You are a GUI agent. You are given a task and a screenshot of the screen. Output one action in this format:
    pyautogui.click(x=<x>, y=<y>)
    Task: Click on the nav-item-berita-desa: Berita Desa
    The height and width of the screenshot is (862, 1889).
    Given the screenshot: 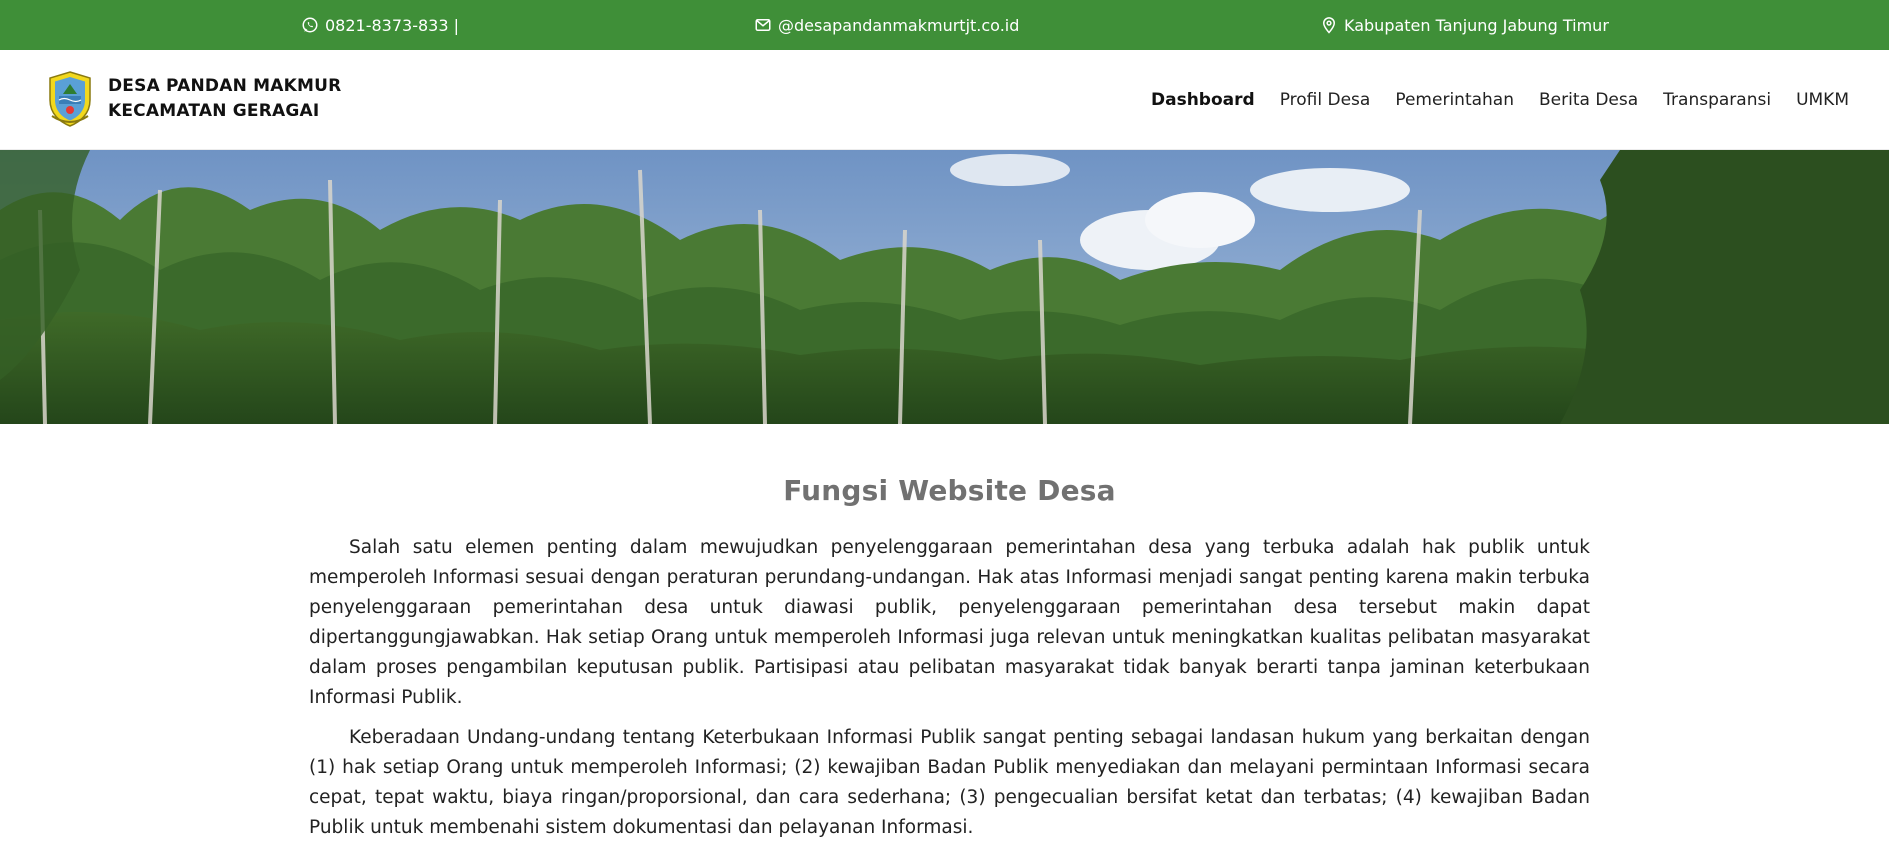 What is the action you would take?
    pyautogui.click(x=1588, y=100)
    